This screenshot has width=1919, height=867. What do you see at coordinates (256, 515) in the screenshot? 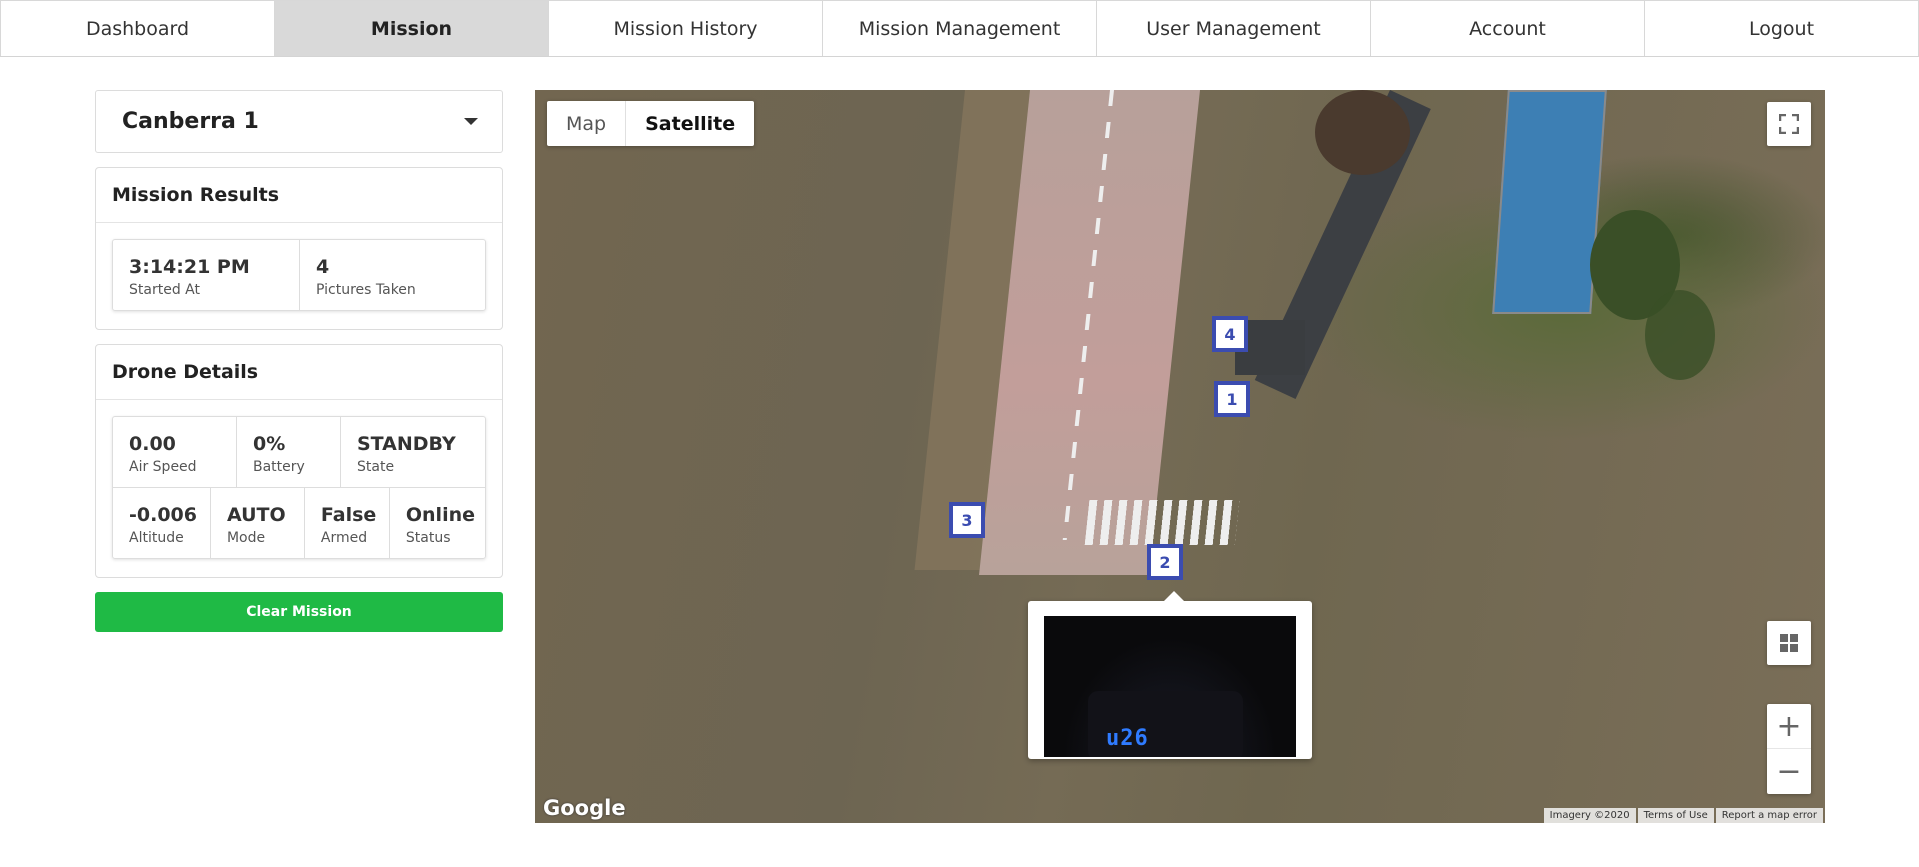
I see `mode-value: AUTO` at bounding box center [256, 515].